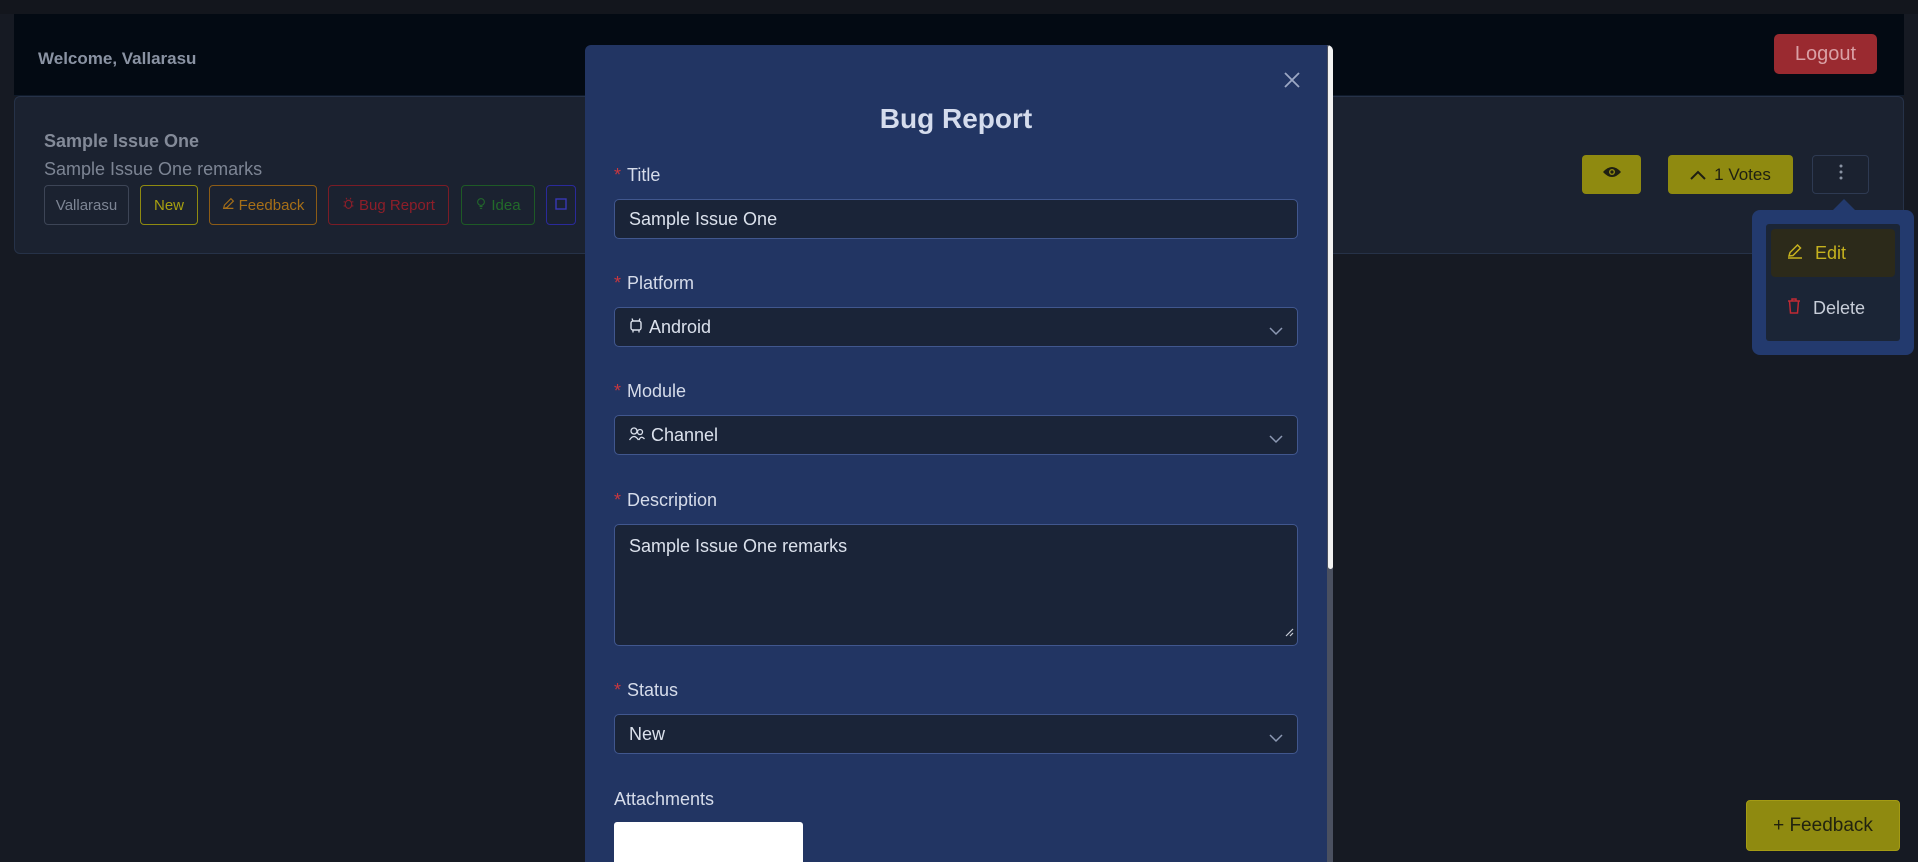 Image resolution: width=1918 pixels, height=862 pixels. I want to click on chevron-up-icon, so click(1698, 175).